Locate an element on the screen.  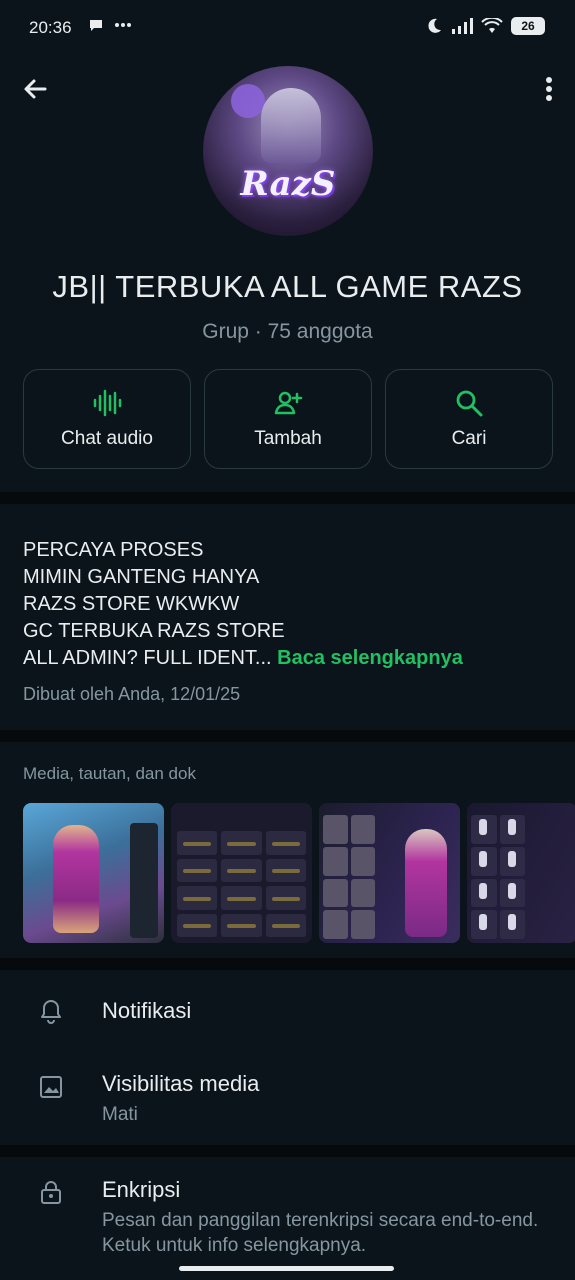
navigation-bar is located at coordinates (287, 1268).